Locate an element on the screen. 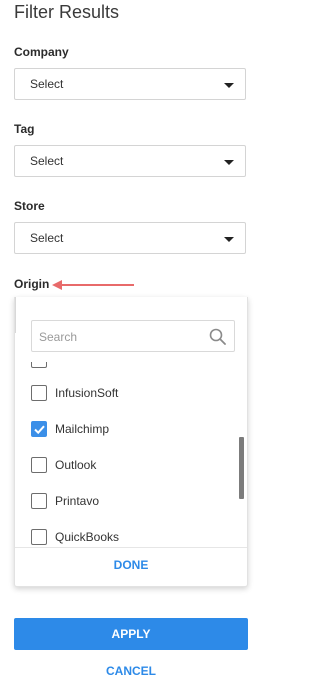 Image resolution: width=320 pixels, height=686 pixels. store-label: Store is located at coordinates (29, 206).